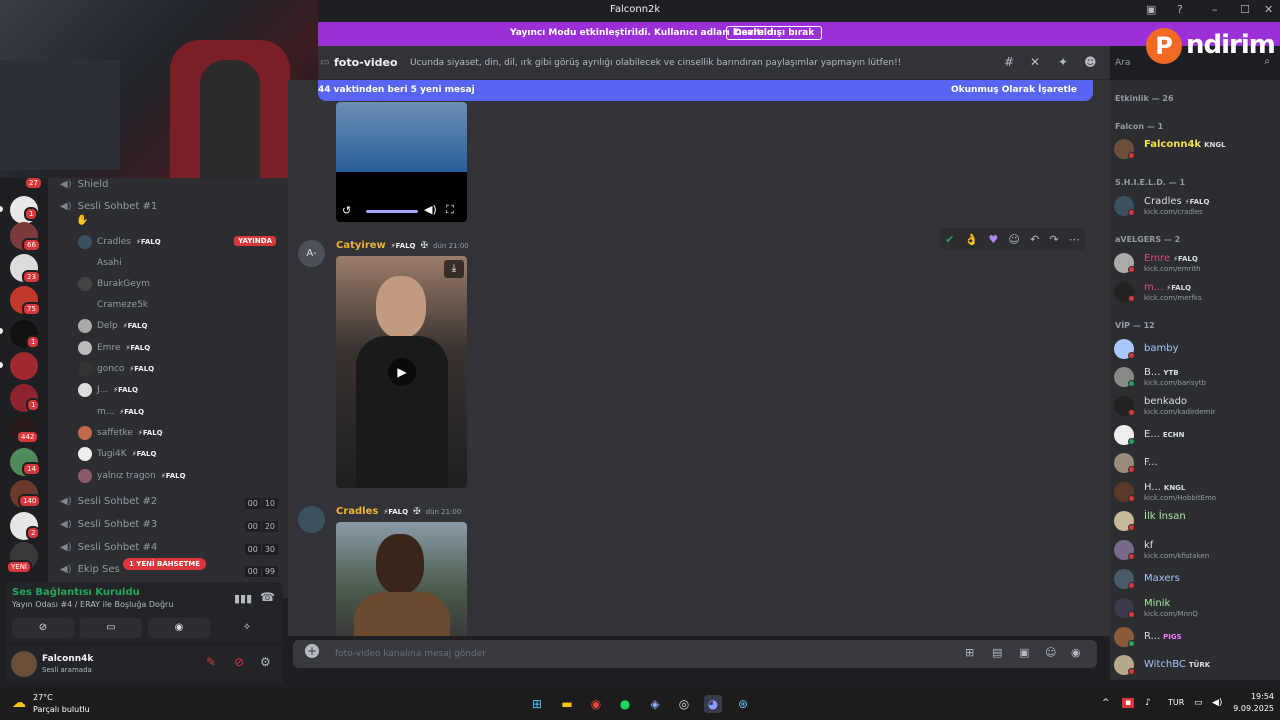 This screenshot has height=720, width=1280. I want to click on check-reaction-icon: ✔, so click(949, 239).